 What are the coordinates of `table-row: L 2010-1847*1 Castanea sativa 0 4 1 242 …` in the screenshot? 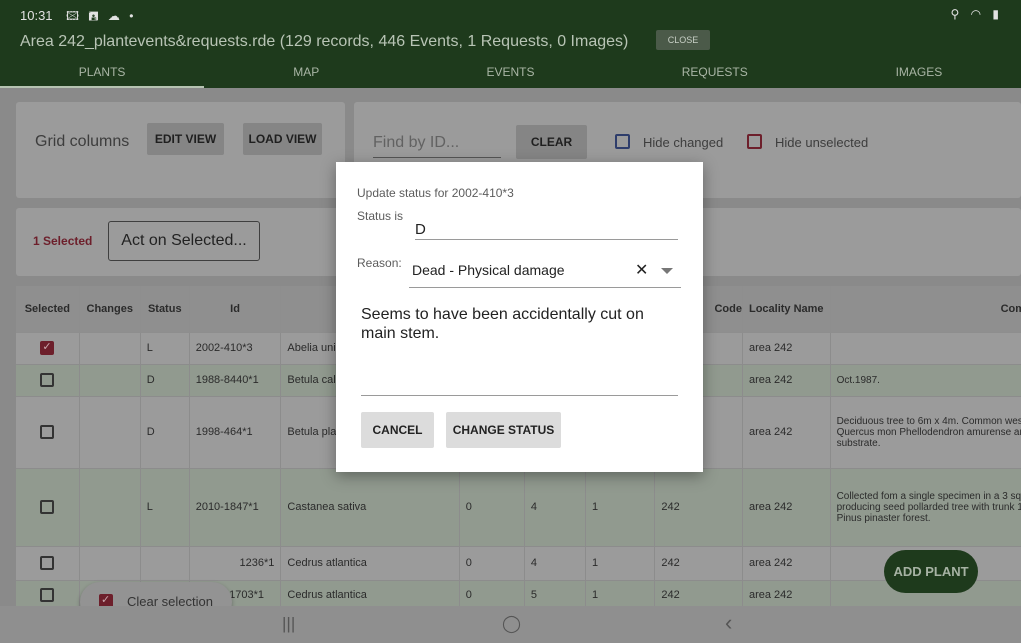 It's located at (518, 507).